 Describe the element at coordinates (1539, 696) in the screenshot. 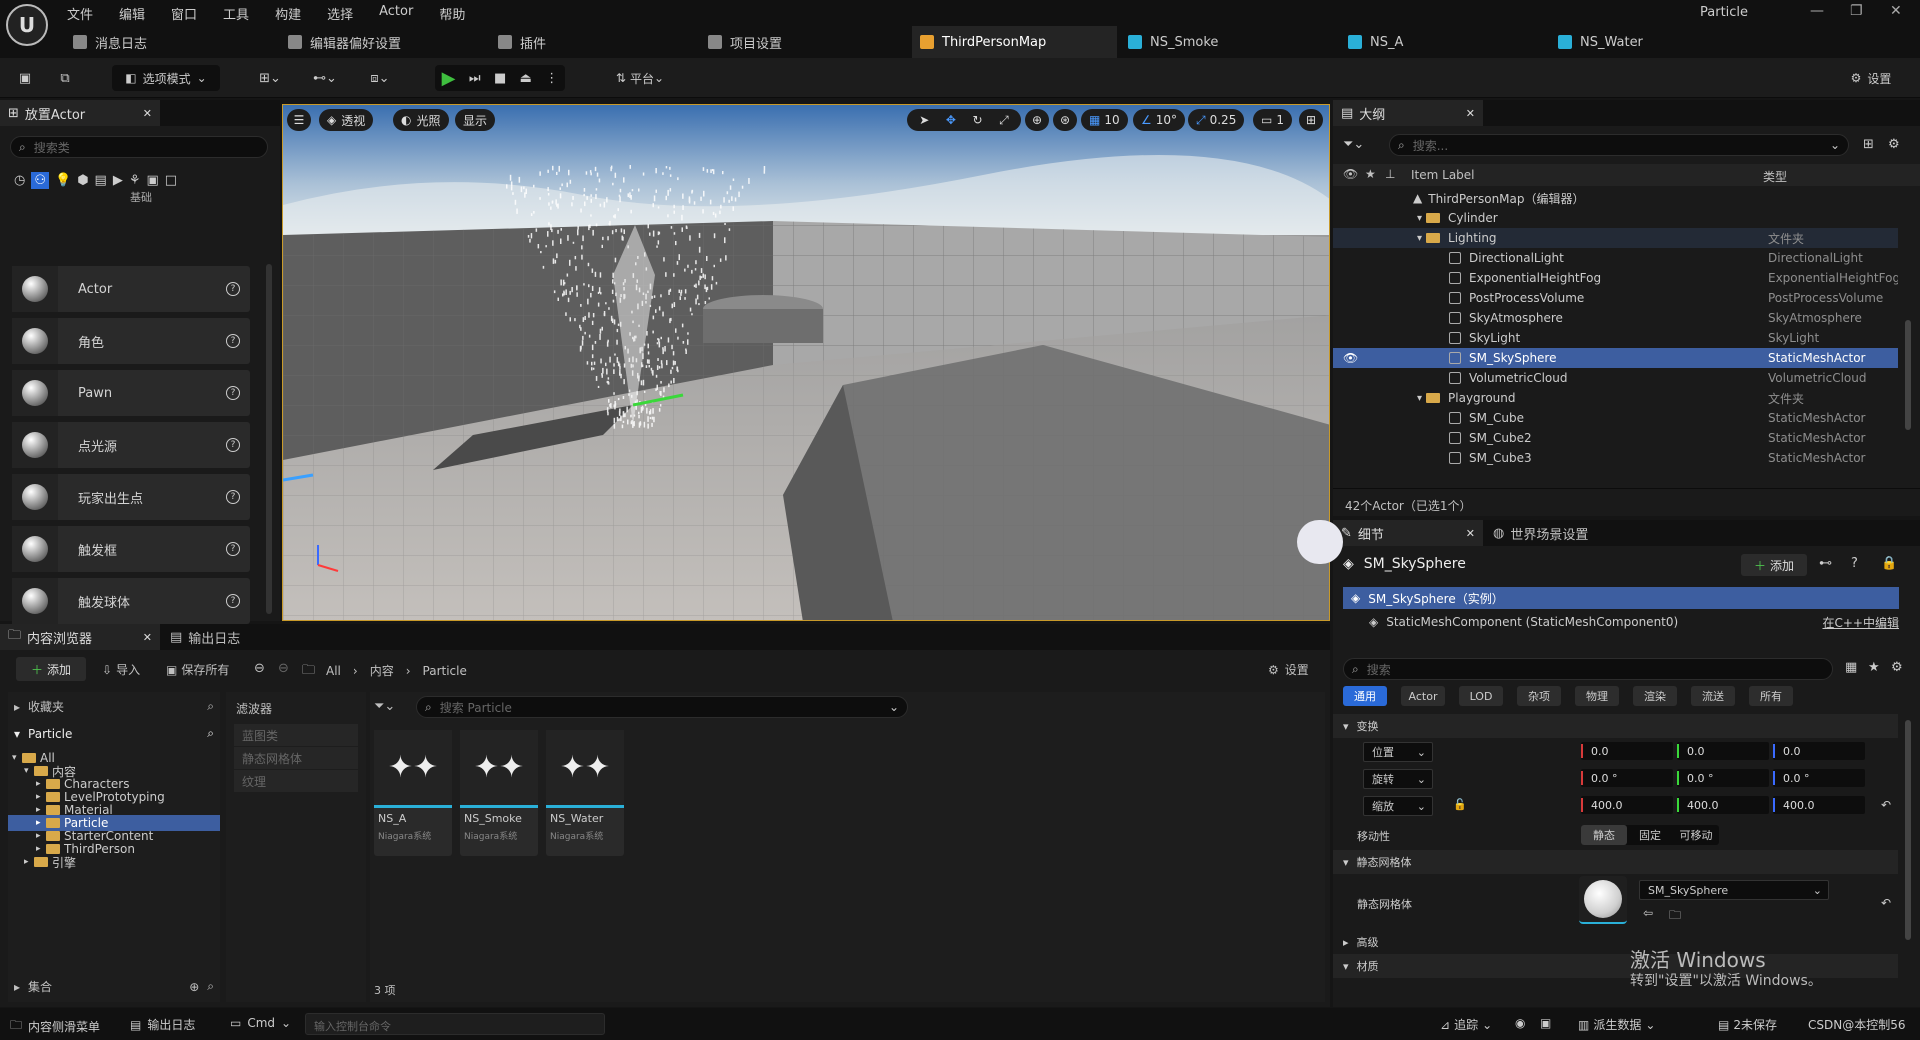

I see `category-杂项: 杂项` at that location.